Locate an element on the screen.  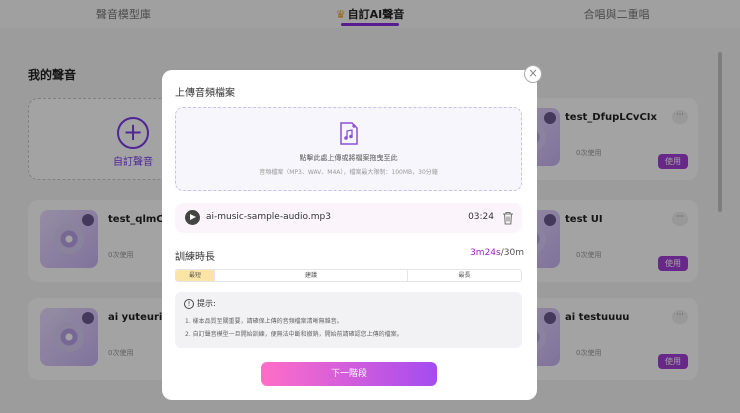
file-name: ai-music-sample-audio.mp3 is located at coordinates (268, 217).